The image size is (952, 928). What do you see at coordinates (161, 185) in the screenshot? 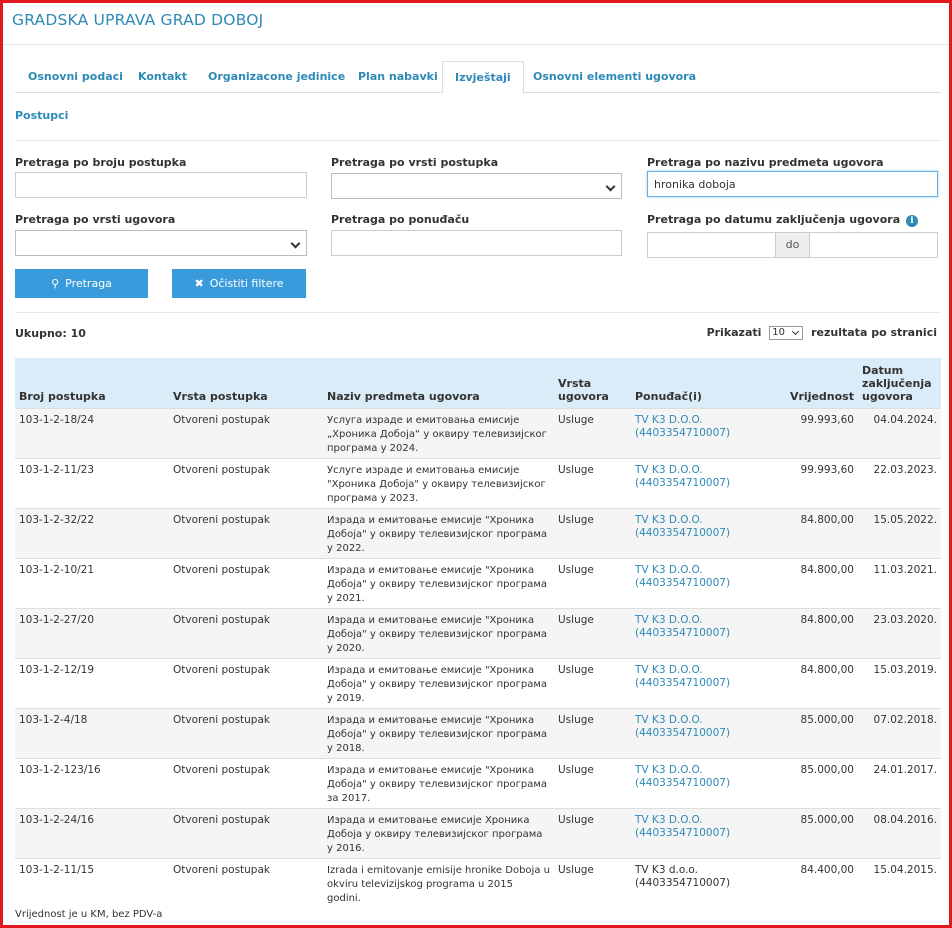
I see `broj-postupka-input` at bounding box center [161, 185].